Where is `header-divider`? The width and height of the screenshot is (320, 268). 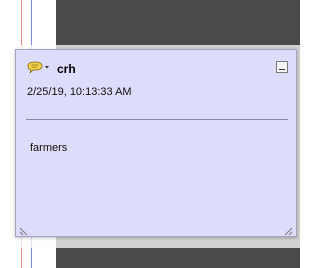
header-divider is located at coordinates (157, 119).